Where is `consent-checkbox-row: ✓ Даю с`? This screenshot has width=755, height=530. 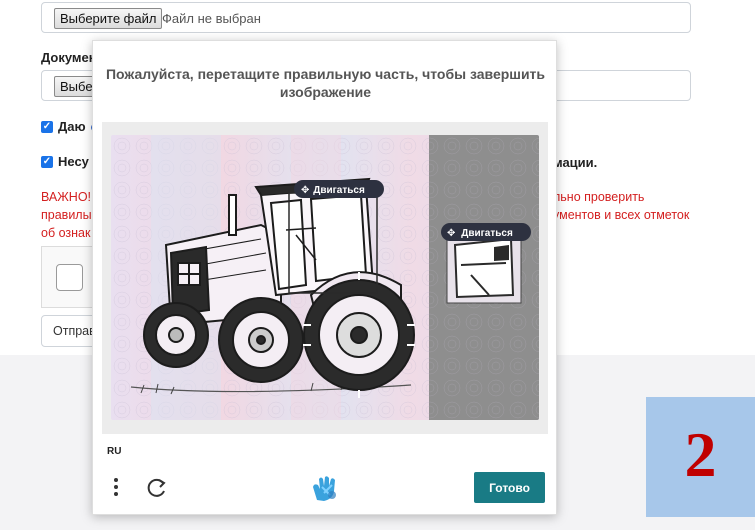 consent-checkbox-row: ✓ Даю с is located at coordinates (69, 126).